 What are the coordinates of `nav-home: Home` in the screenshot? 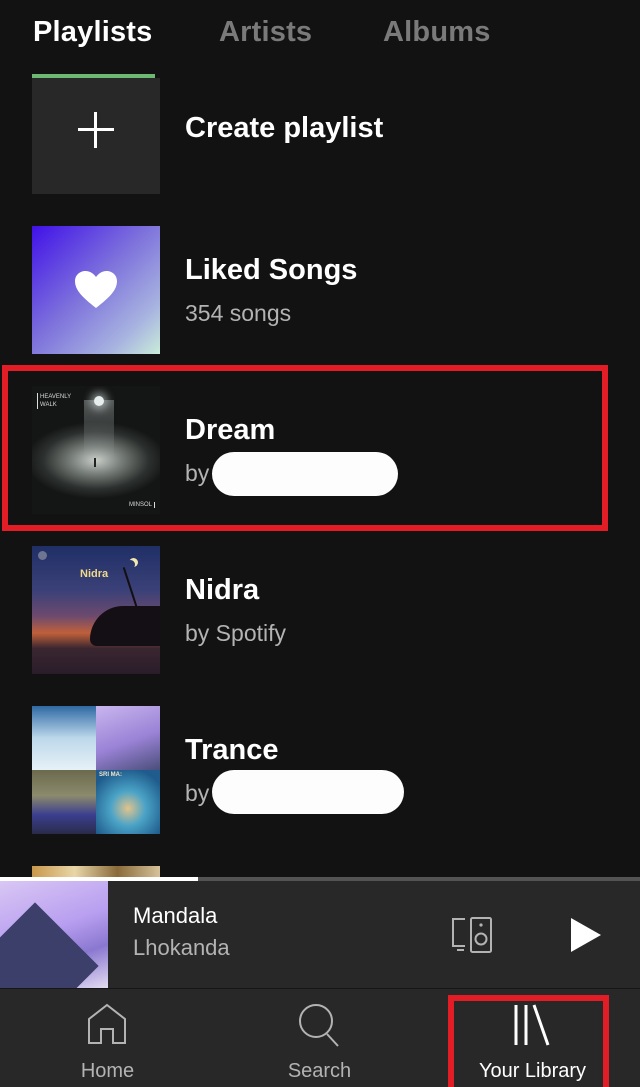 It's located at (107, 1038).